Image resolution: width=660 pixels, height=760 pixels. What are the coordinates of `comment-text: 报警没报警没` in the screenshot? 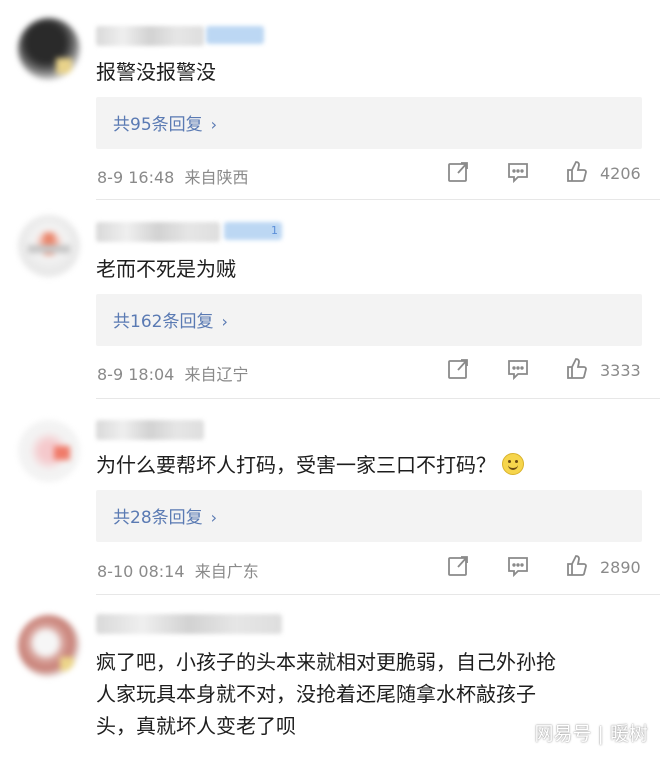 It's located at (156, 72).